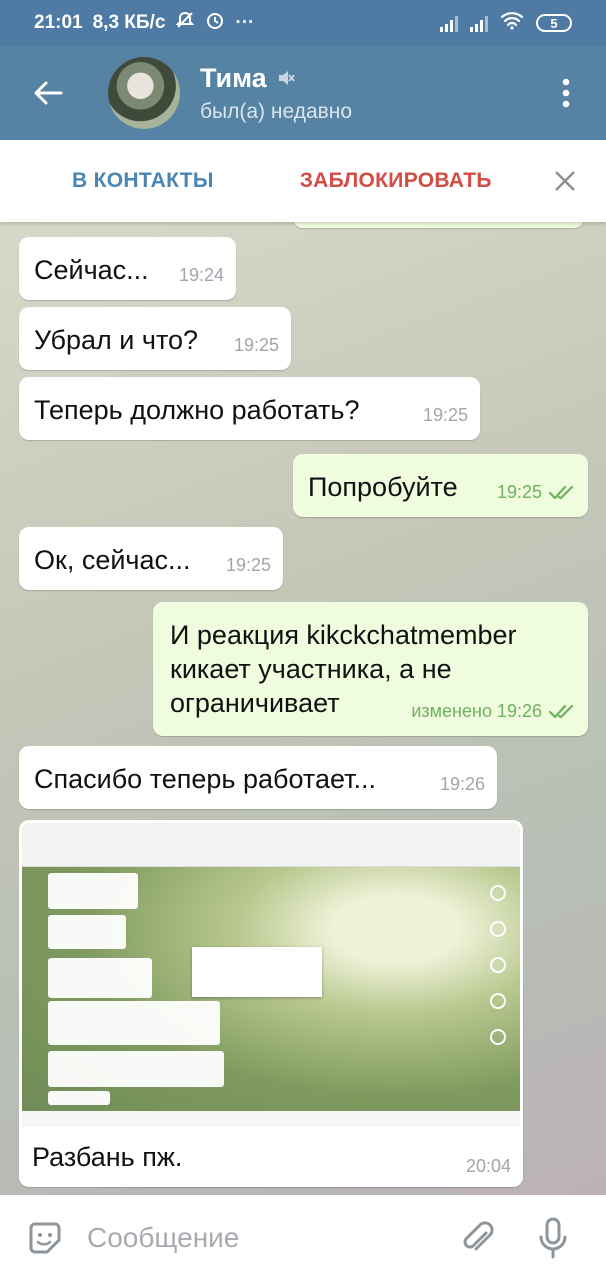  I want to click on more-vertical-icon, so click(566, 93).